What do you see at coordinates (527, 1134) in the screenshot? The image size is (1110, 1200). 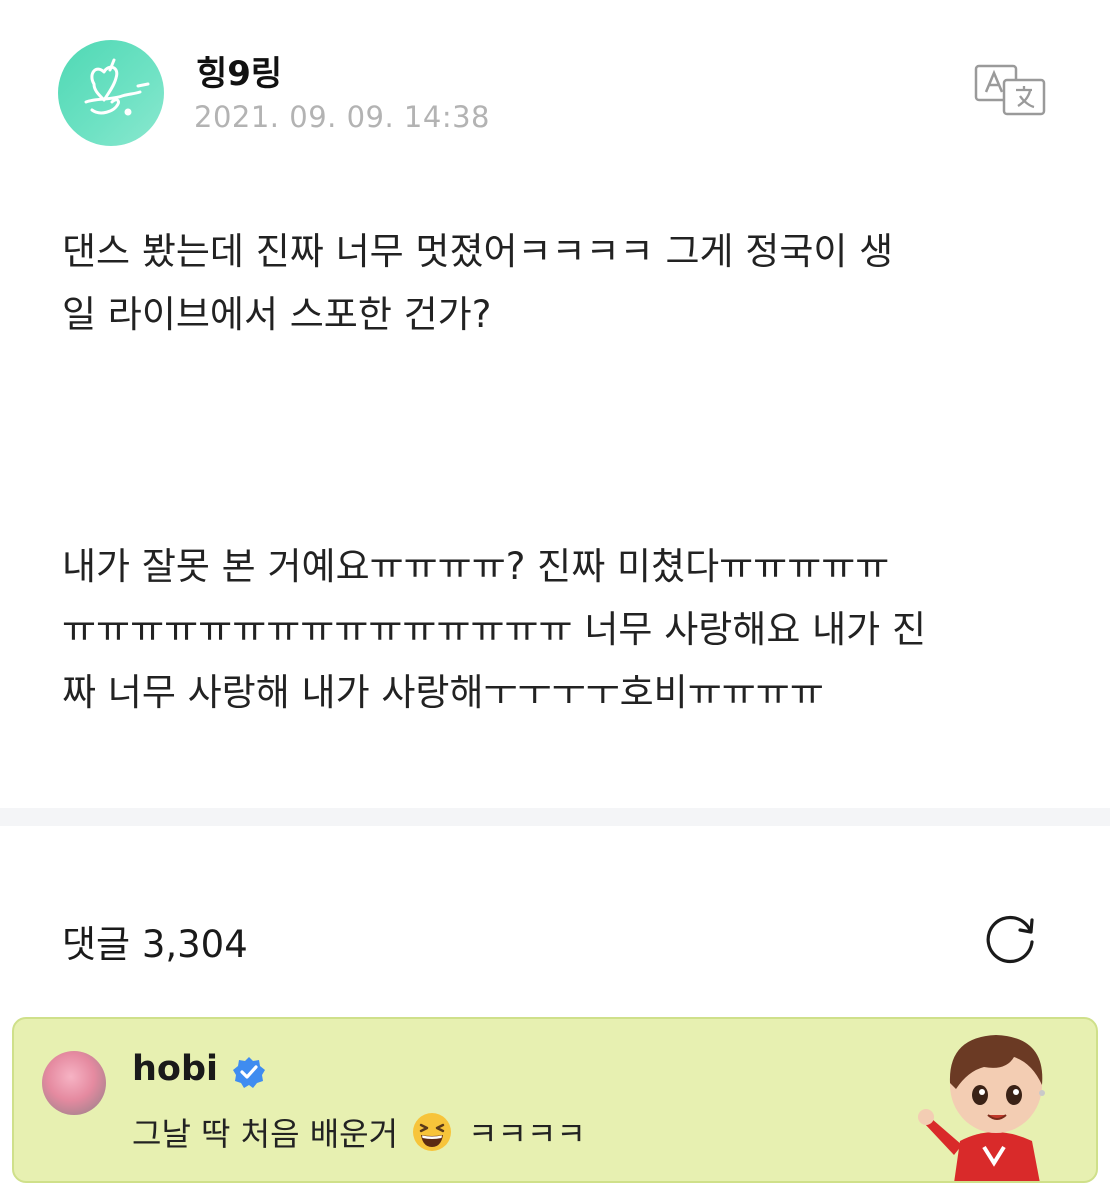 I see `comment-text-part: ㅋㅋㅋㅋ` at bounding box center [527, 1134].